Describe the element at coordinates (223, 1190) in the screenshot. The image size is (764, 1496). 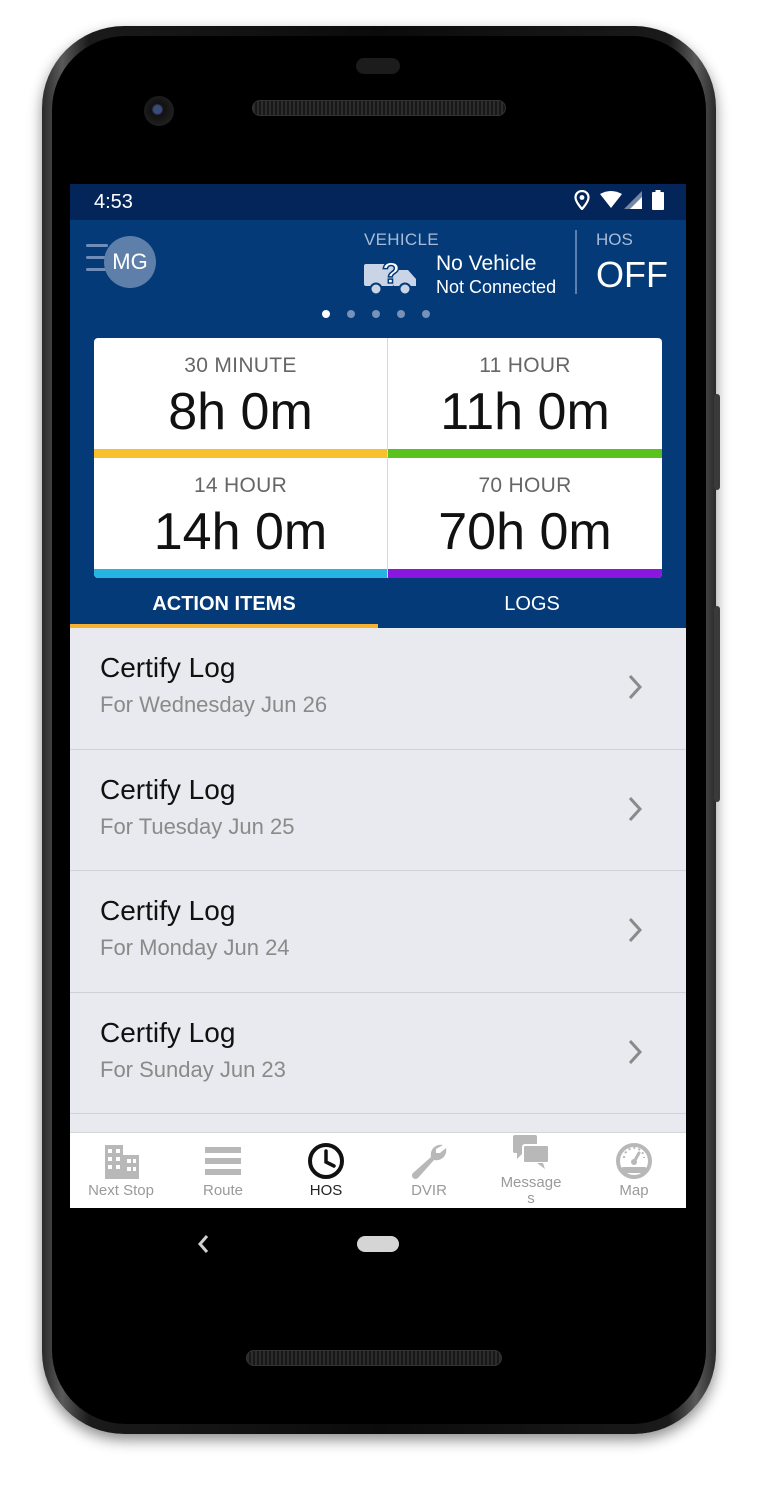
I see `nav-label: Route` at that location.